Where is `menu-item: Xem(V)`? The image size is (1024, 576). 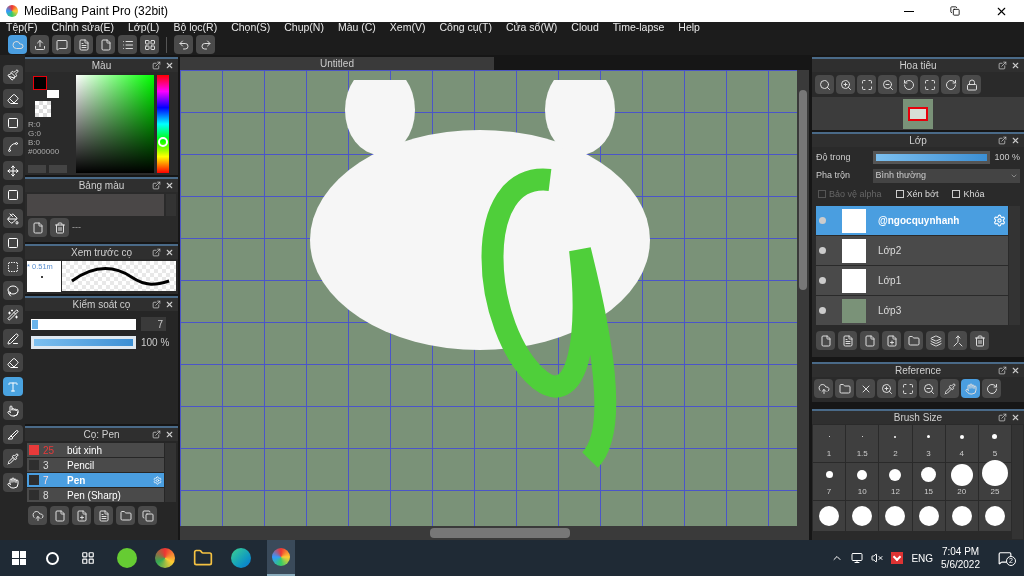
menu-item: Xem(V) is located at coordinates (407, 28).